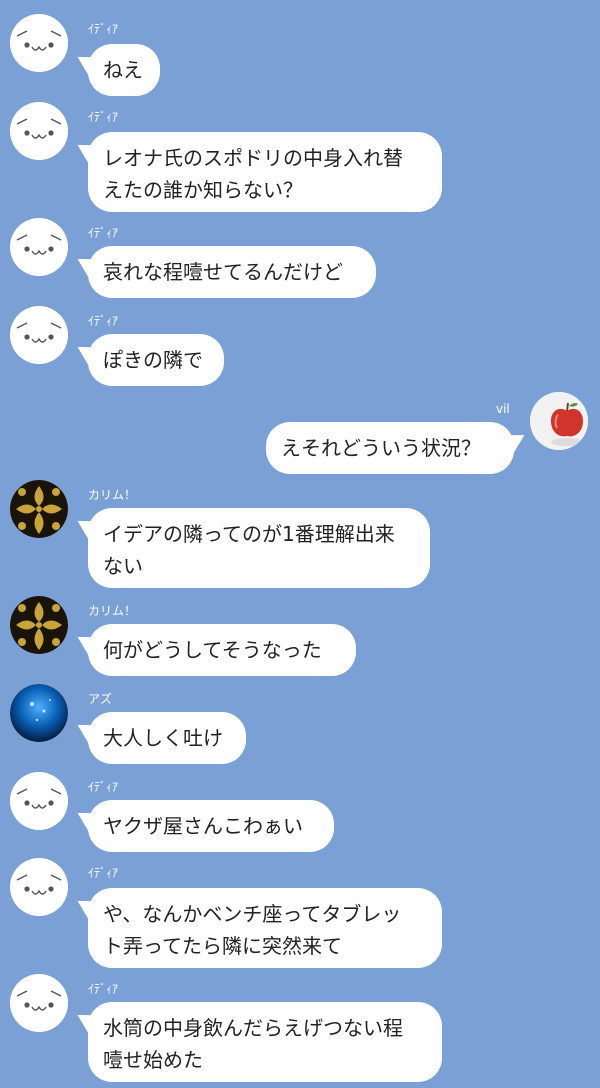 The height and width of the screenshot is (1088, 600). Describe the element at coordinates (222, 650) in the screenshot. I see `message-bubble: 何がどうしてそうなった` at that location.